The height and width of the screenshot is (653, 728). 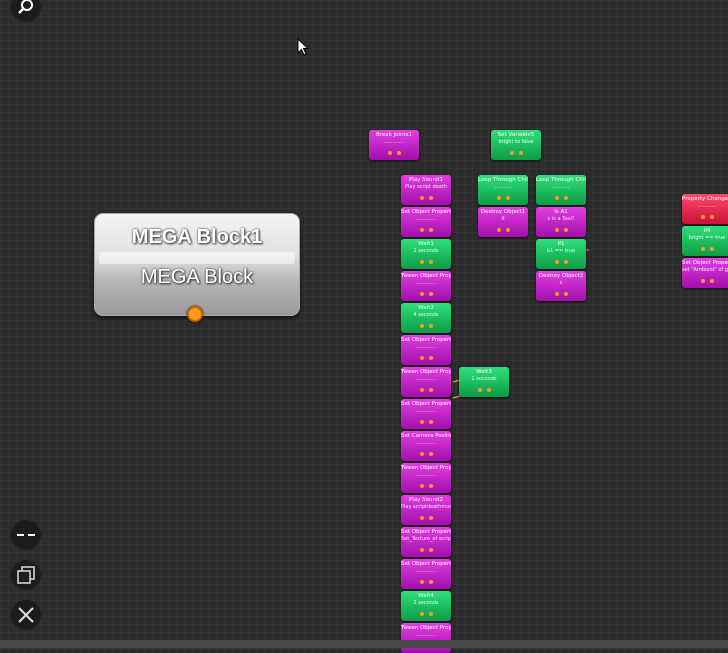 What do you see at coordinates (364, 644) in the screenshot?
I see `bottom-scrollbar` at bounding box center [364, 644].